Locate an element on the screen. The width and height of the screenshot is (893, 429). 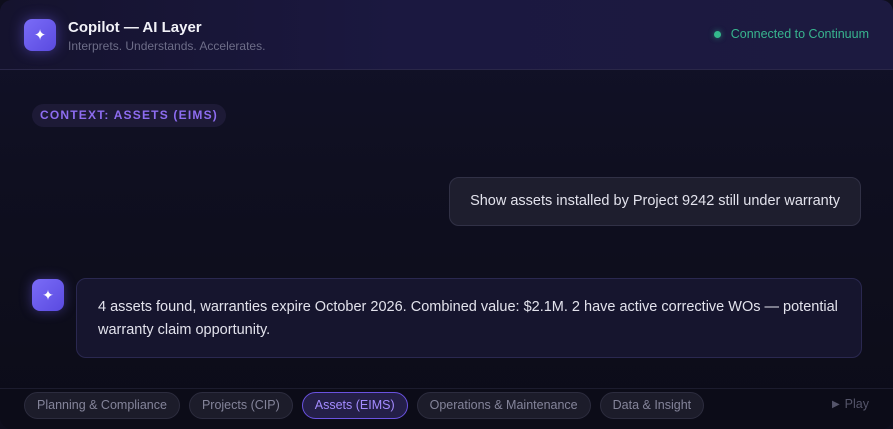
status-dot-icon is located at coordinates (717, 34).